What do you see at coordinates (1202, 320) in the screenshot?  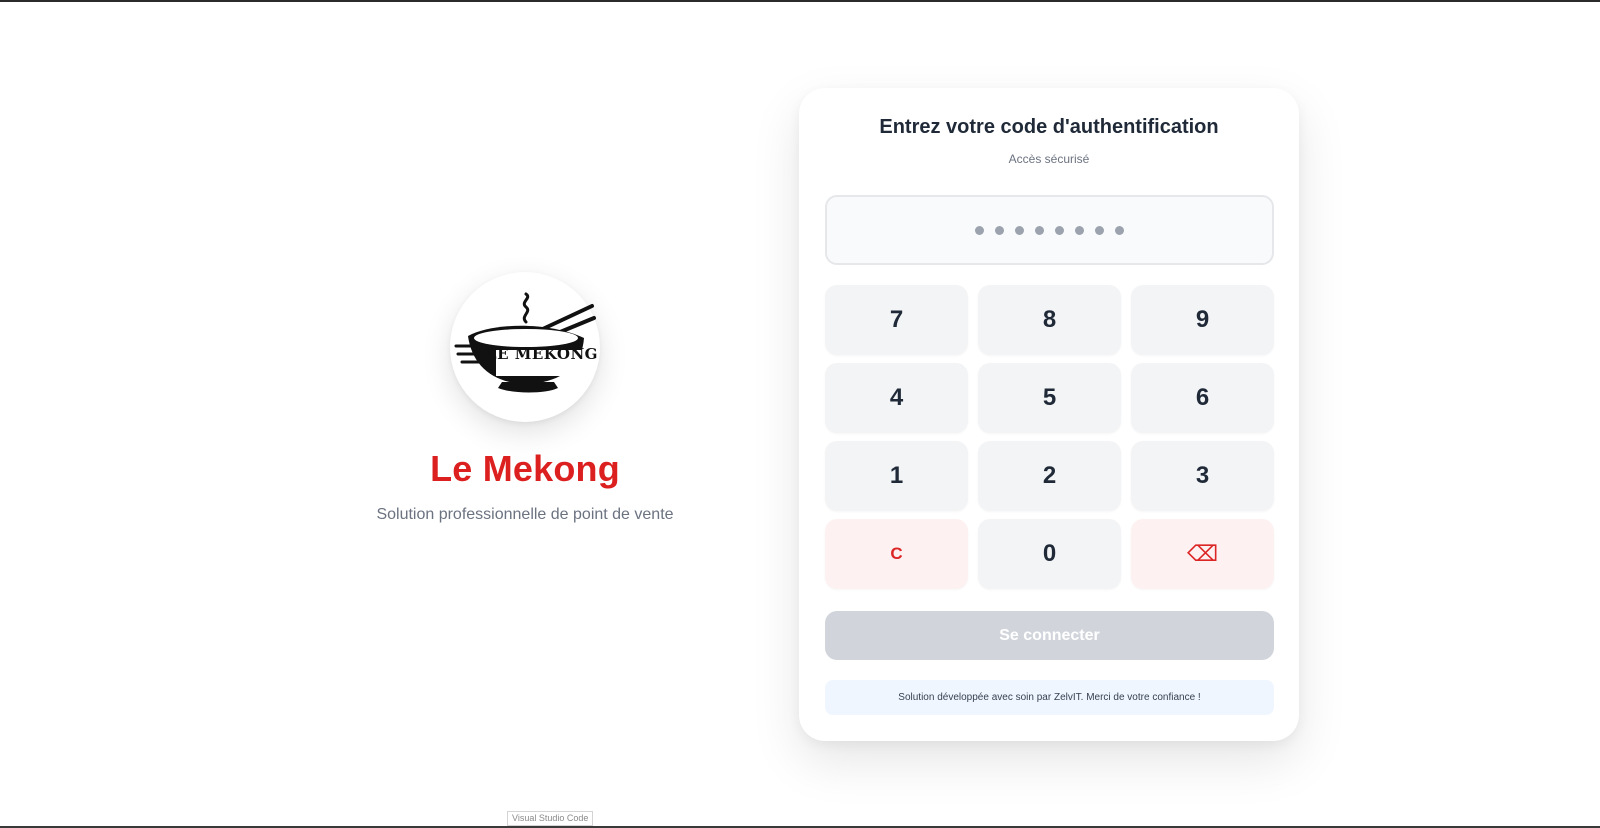 I see `key-9: 9` at bounding box center [1202, 320].